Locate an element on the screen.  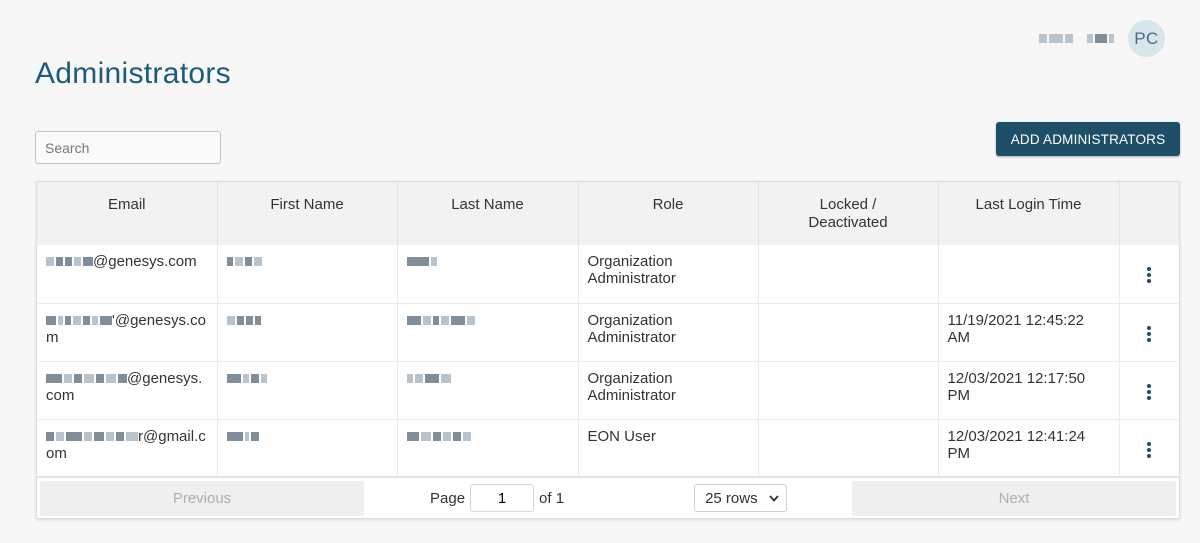
page-number-input is located at coordinates (502, 498).